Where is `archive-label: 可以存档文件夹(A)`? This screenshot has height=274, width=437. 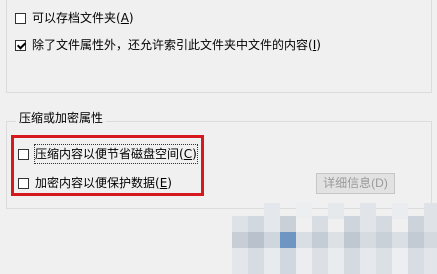
archive-label: 可以存档文件夹(A) is located at coordinates (83, 18).